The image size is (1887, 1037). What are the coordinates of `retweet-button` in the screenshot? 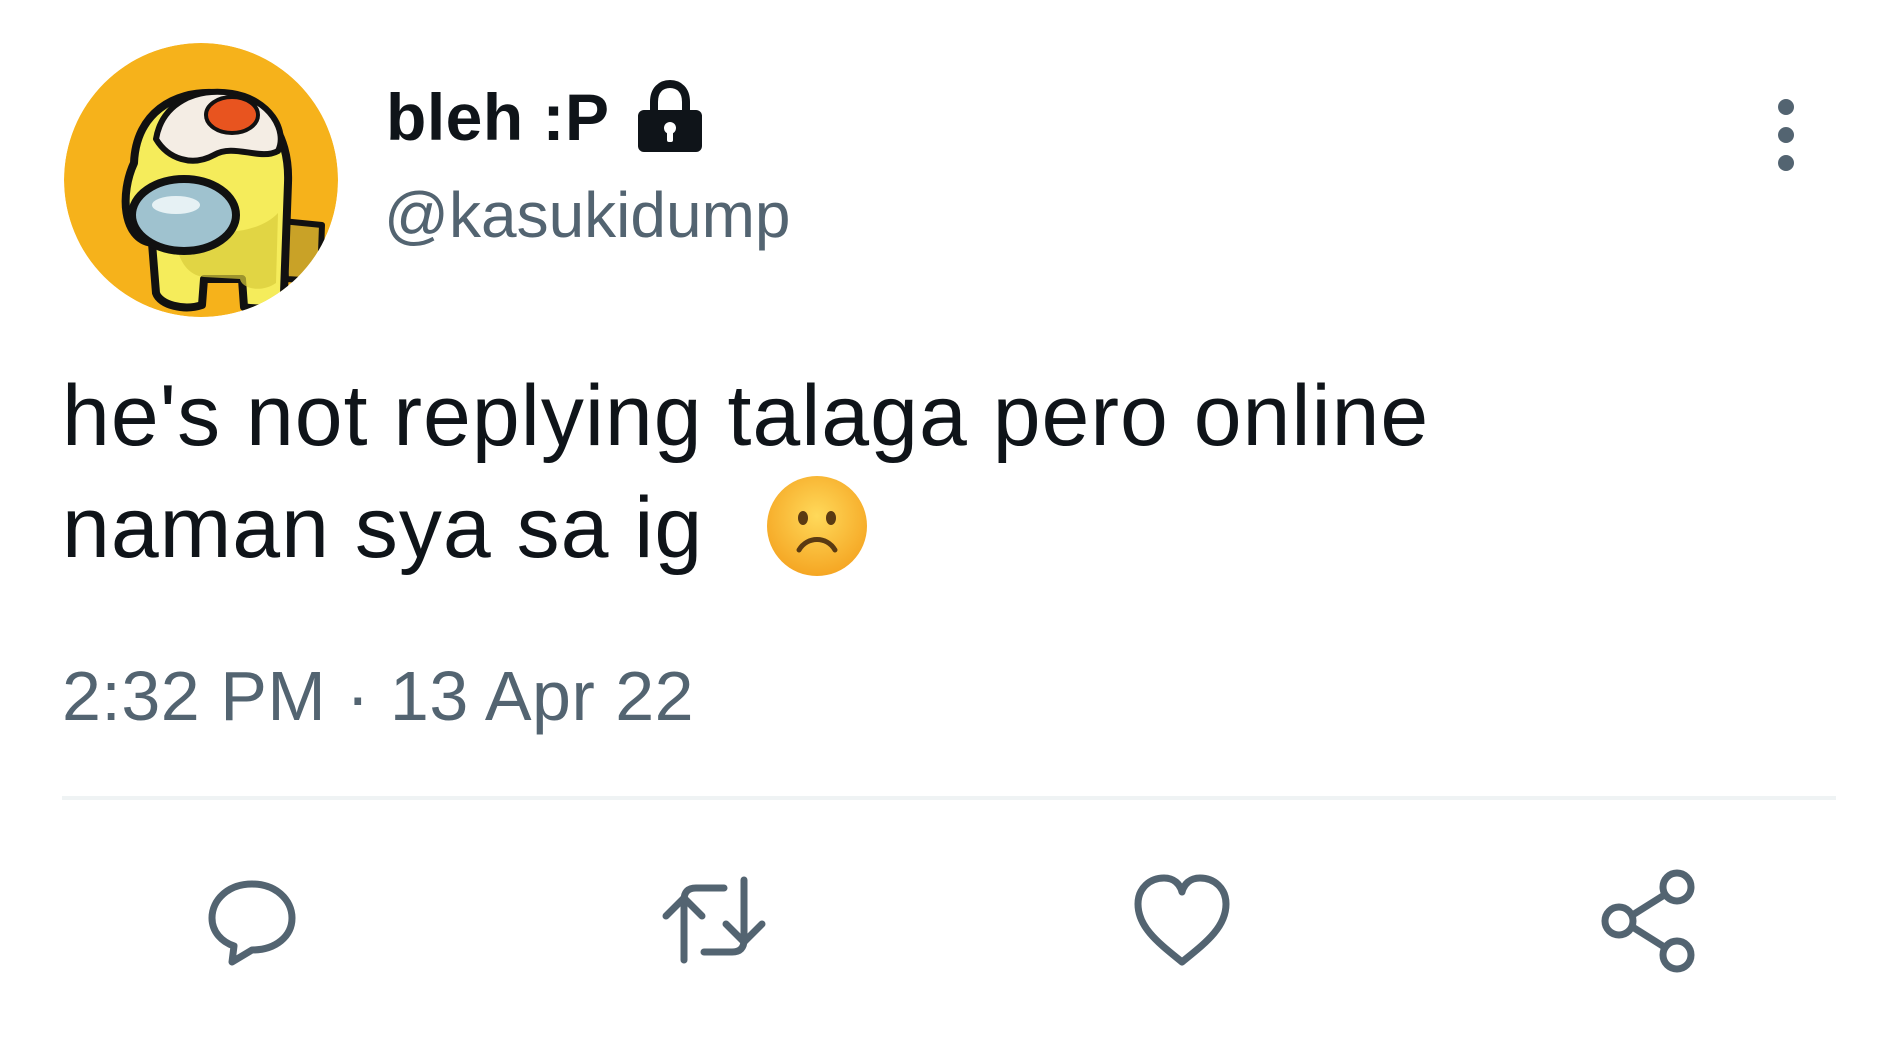 It's located at (714, 920).